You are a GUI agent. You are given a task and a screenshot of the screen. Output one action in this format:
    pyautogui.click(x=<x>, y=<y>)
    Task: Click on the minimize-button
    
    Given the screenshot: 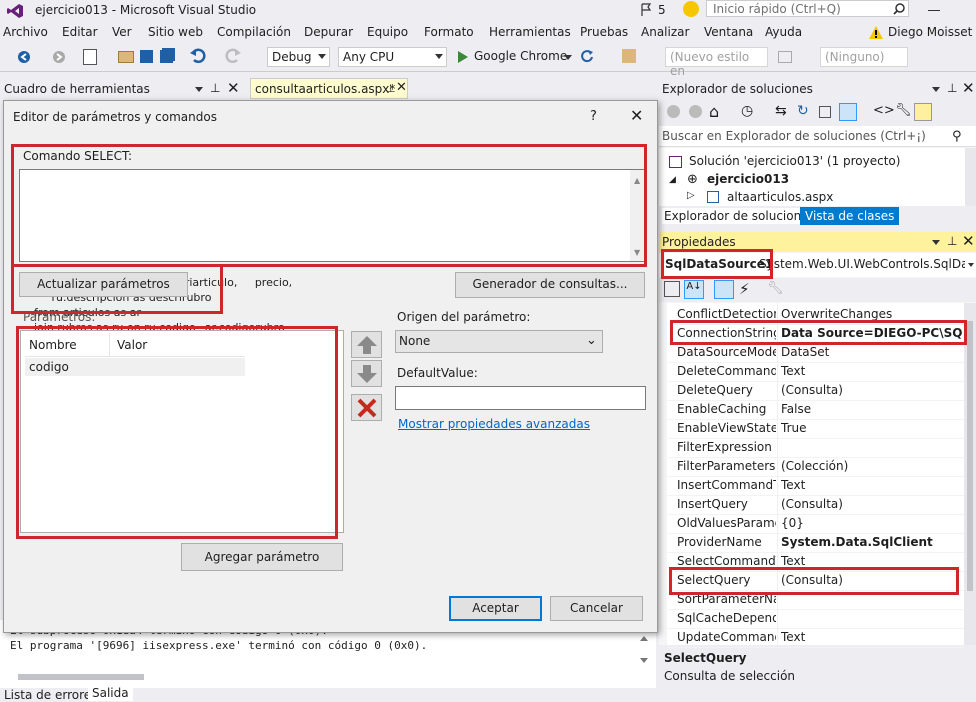 What is the action you would take?
    pyautogui.click(x=934, y=10)
    